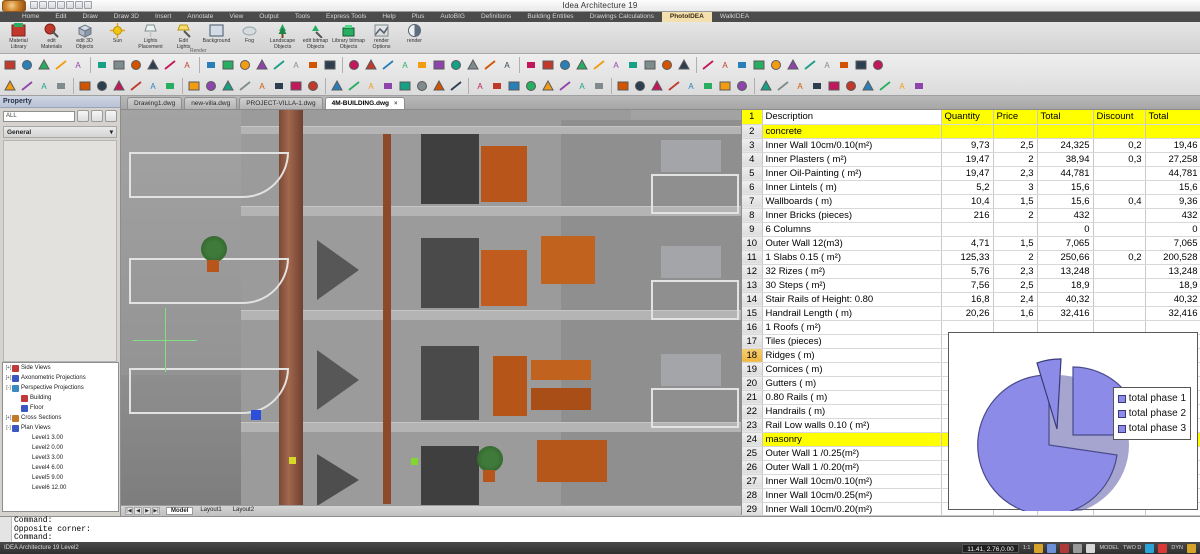 The image size is (1200, 554). I want to click on table-row: 7 Wallboards ( m) 10,4 1,5 15,6 0,4 9,36, so click(971, 201).